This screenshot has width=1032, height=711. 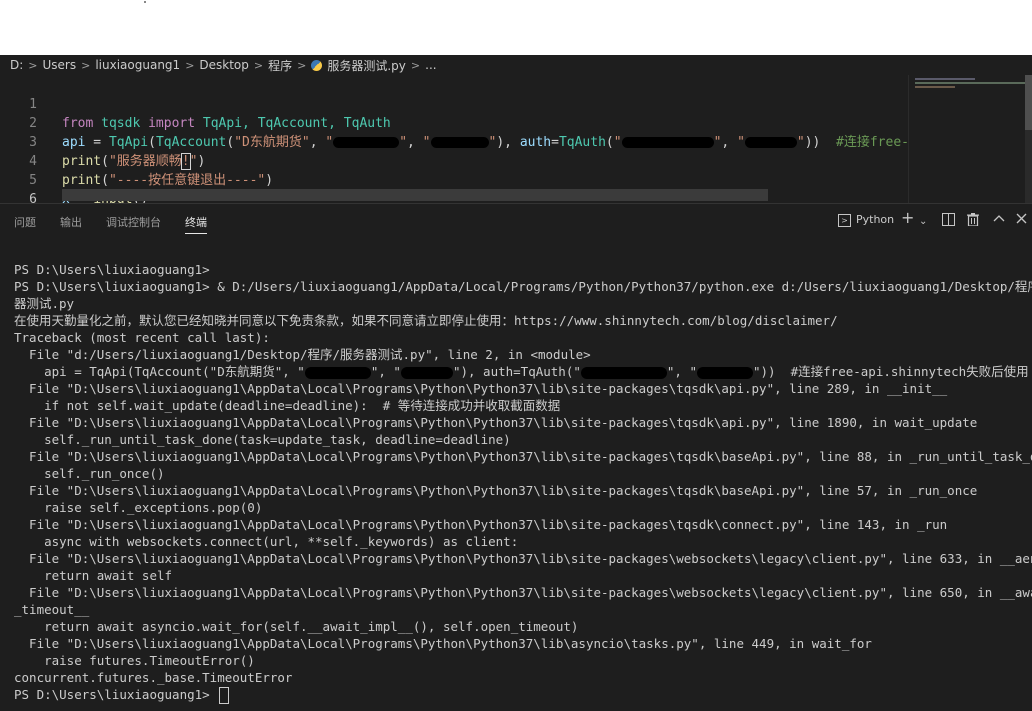 I want to click on code-line-5: 5 x = input(), so click(x=454, y=177).